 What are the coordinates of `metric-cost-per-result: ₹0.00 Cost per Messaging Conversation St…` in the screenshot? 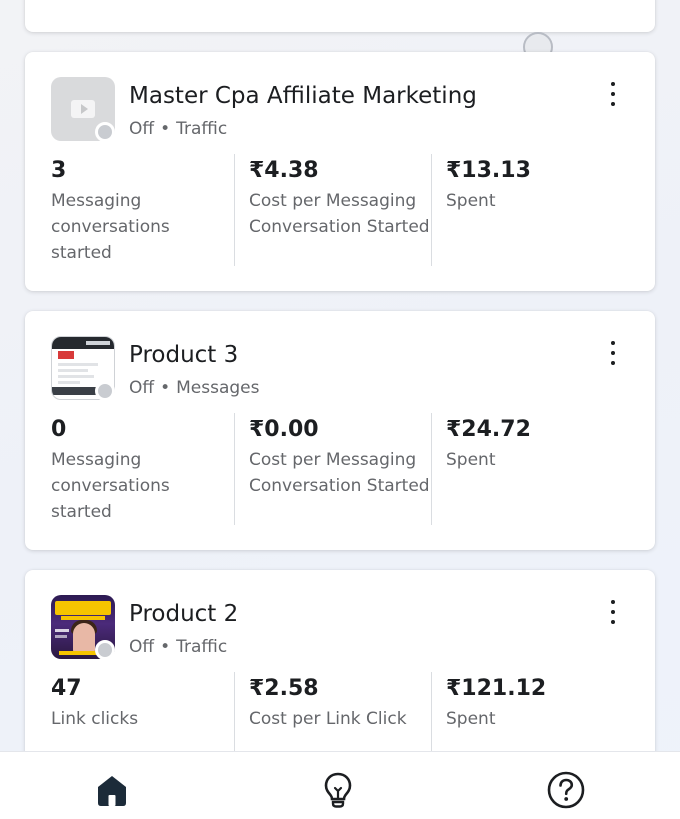 It's located at (332, 469).